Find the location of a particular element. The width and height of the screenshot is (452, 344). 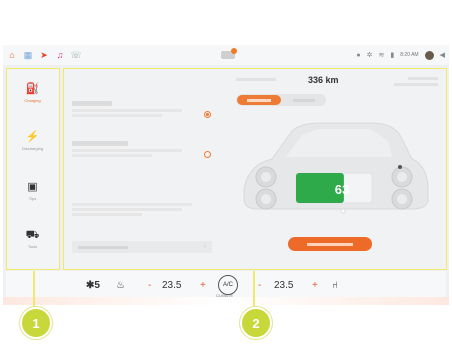

wifi-icon: ≋ is located at coordinates (381, 55).